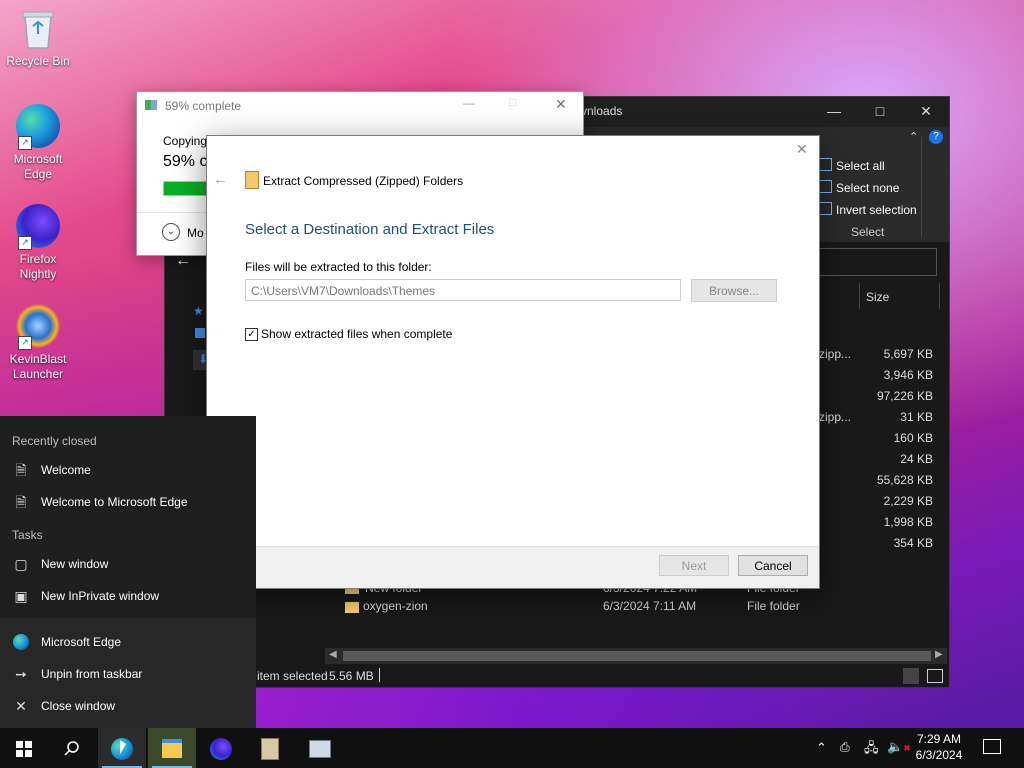 This screenshot has width=1024, height=768. Describe the element at coordinates (92, 674) in the screenshot. I see `jump-item-label: Unpin from taskbar` at that location.